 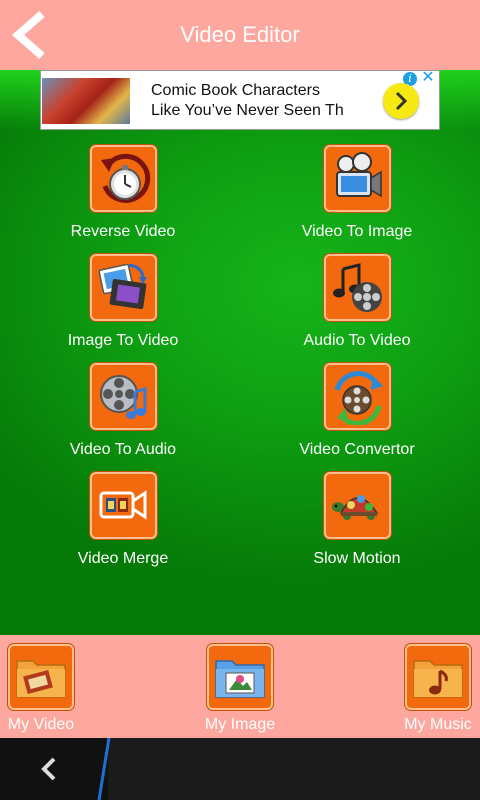 I want to click on film-reel-music-icon, so click(x=123, y=397).